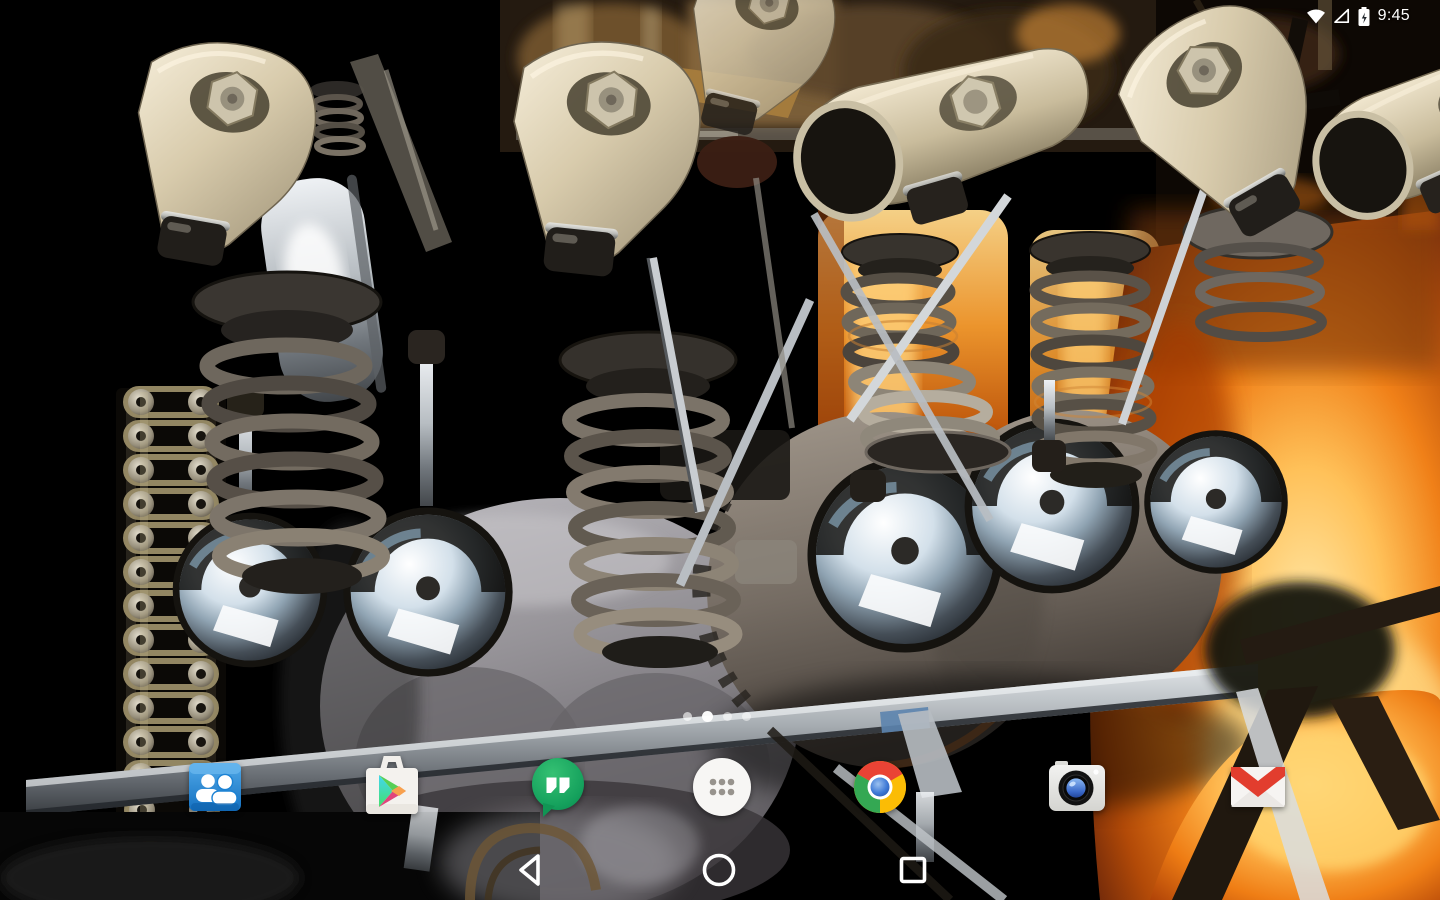 This screenshot has height=900, width=1440. I want to click on recents-icon, so click(913, 870).